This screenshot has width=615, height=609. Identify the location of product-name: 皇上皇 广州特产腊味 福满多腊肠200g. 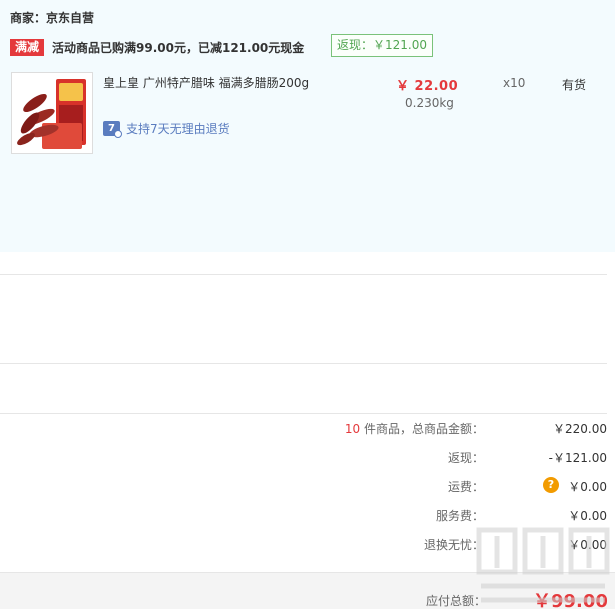
(206, 82).